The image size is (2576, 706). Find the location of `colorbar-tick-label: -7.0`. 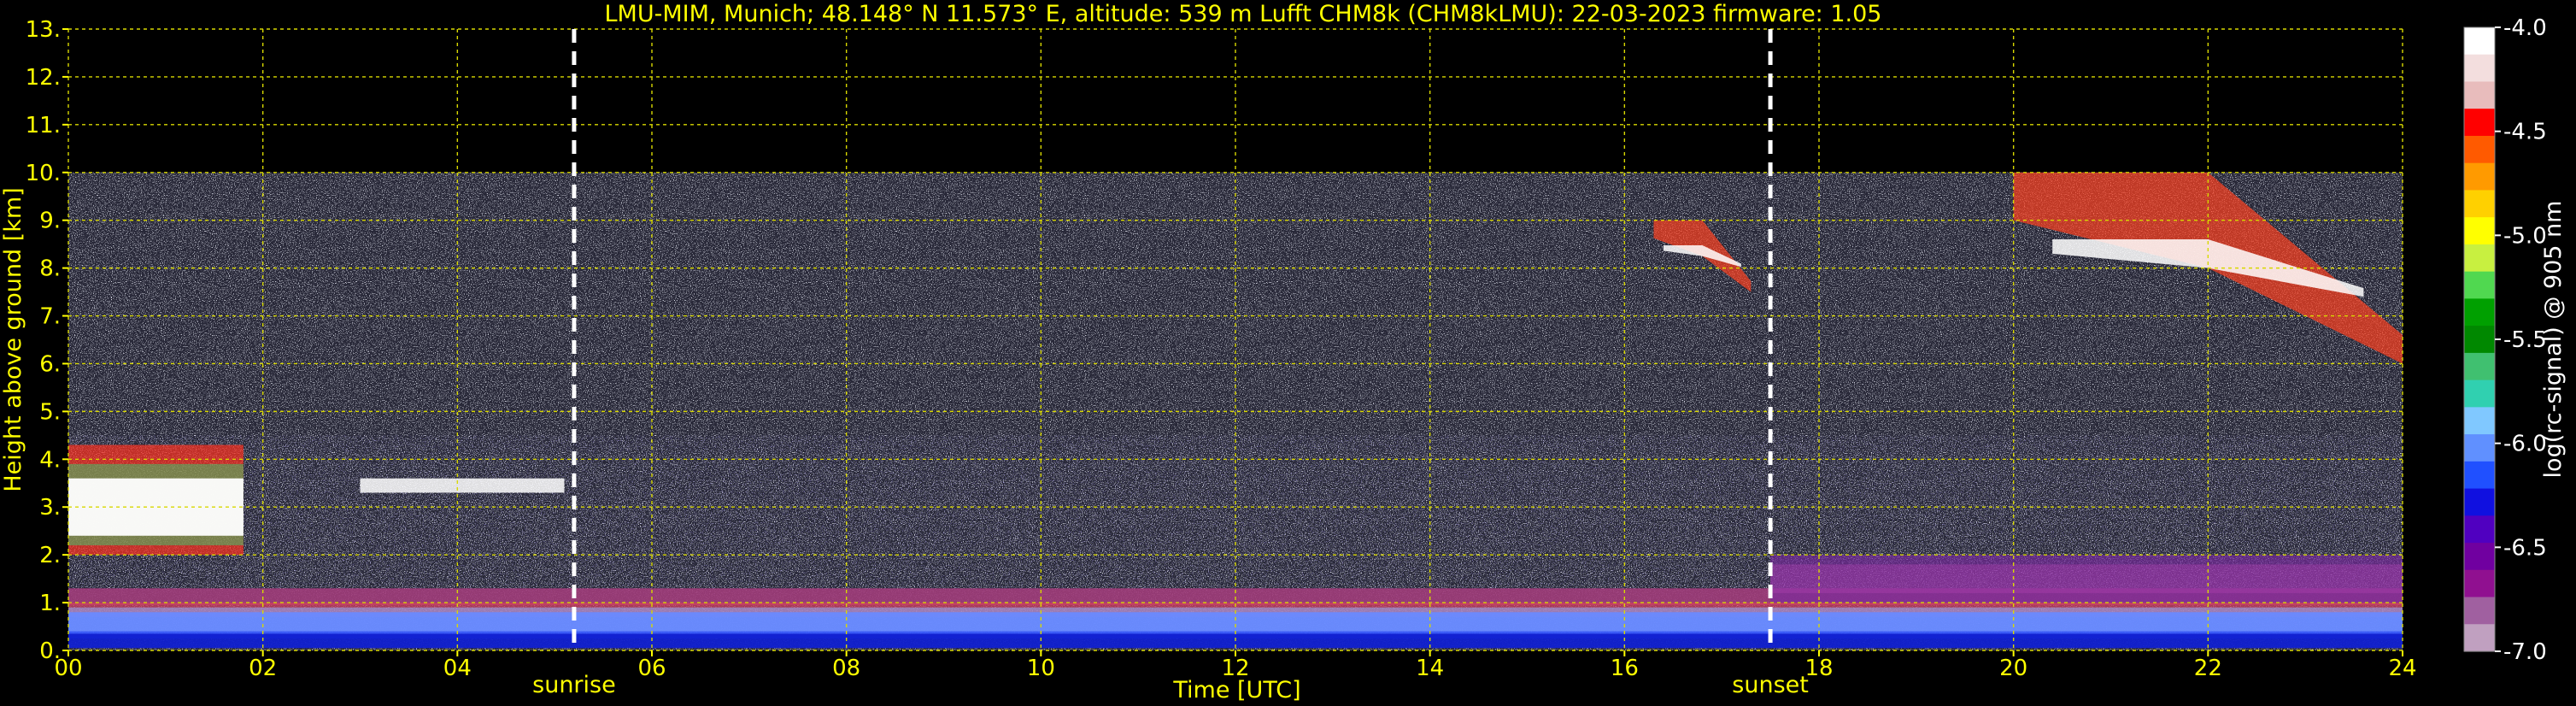

colorbar-tick-label: -7.0 is located at coordinates (2525, 652).